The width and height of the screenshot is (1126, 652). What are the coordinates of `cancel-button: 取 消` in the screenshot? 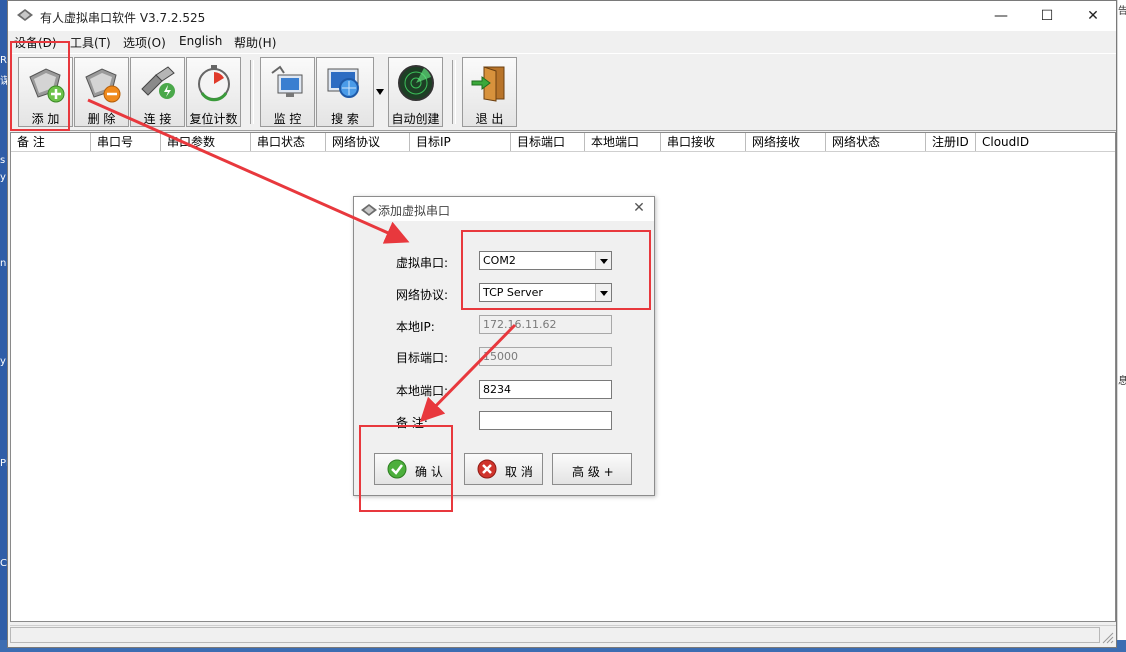 It's located at (503, 469).